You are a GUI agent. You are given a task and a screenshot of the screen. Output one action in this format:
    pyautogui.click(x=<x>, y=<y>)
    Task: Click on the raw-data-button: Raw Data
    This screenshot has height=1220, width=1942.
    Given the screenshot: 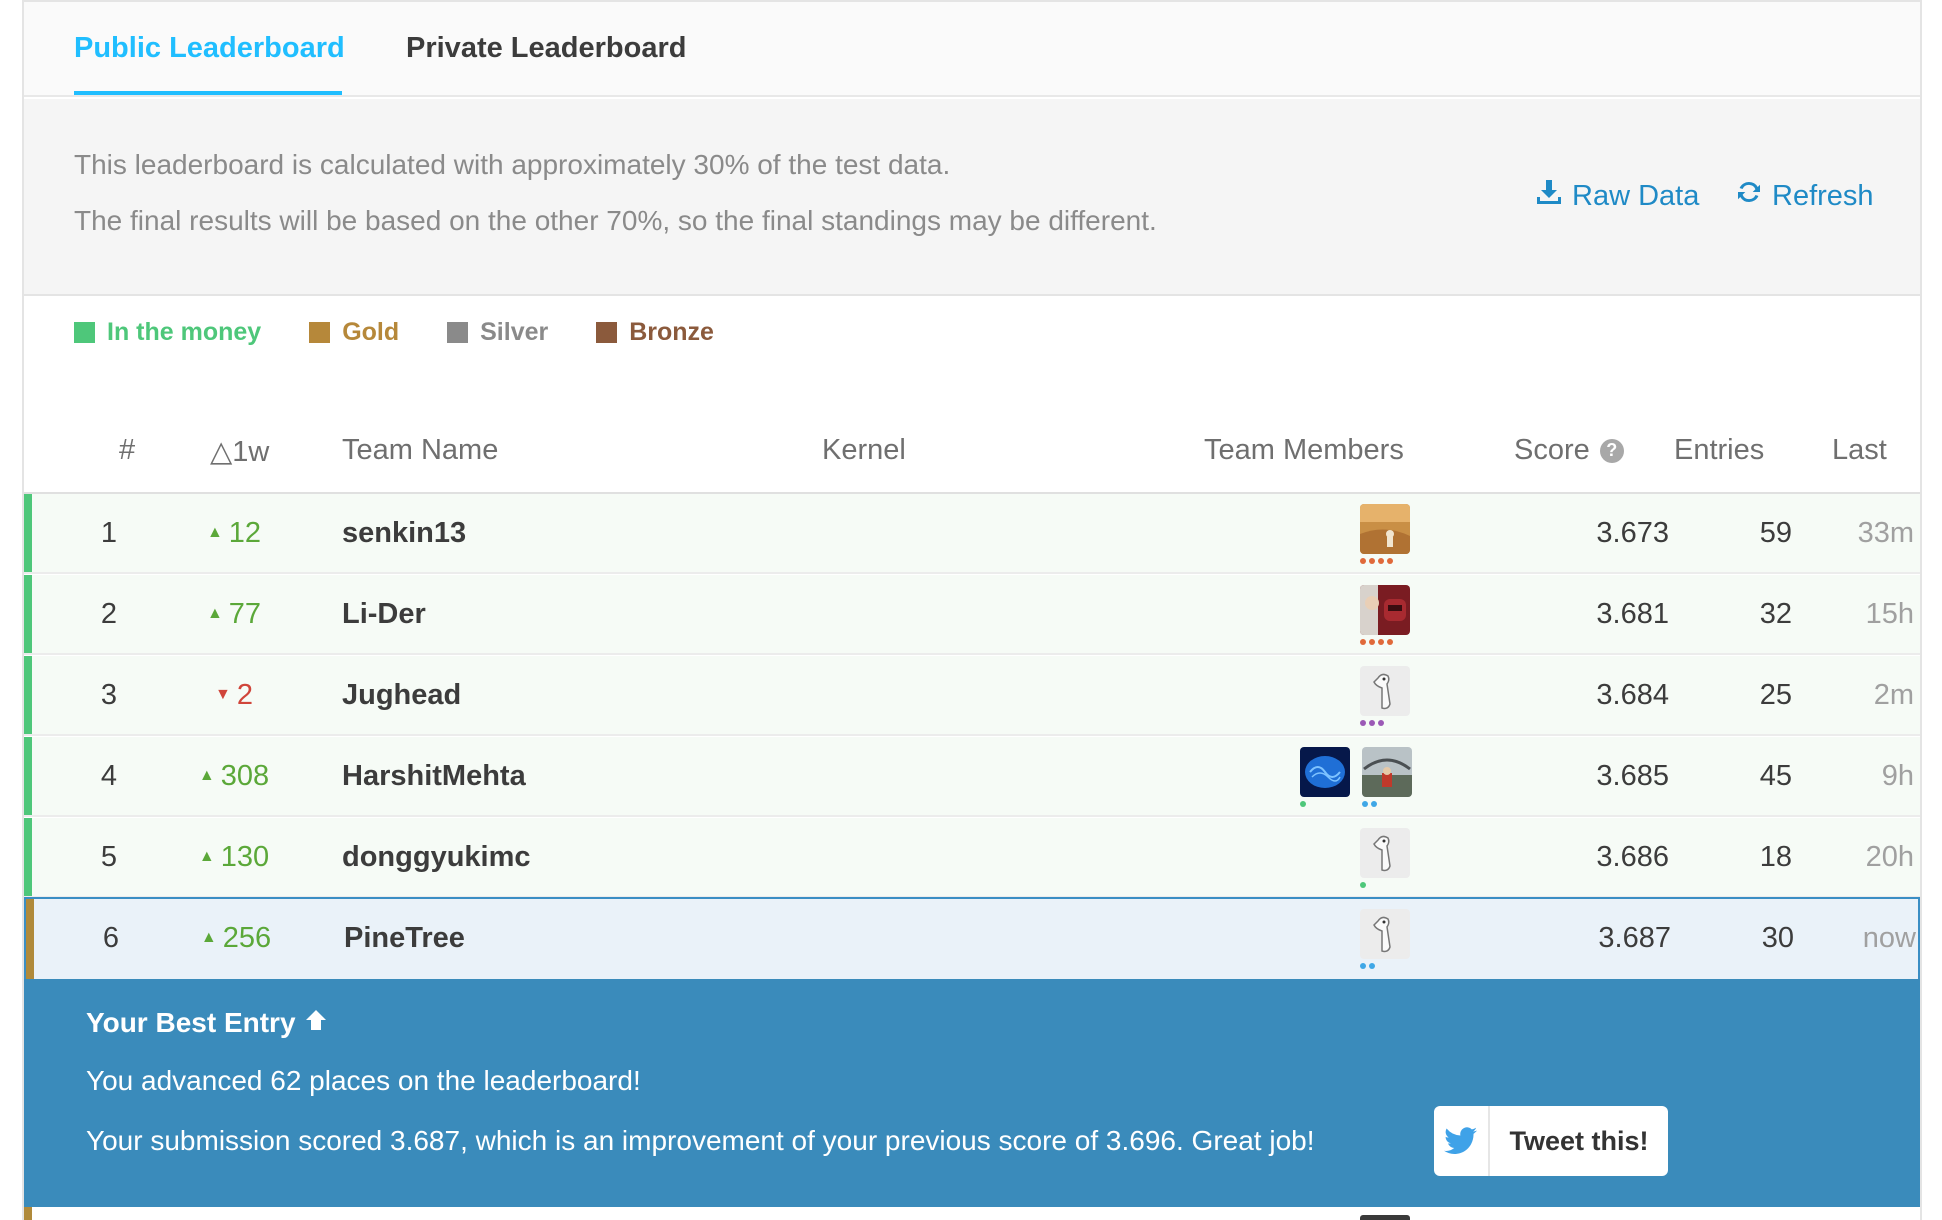 What is the action you would take?
    pyautogui.click(x=1616, y=196)
    